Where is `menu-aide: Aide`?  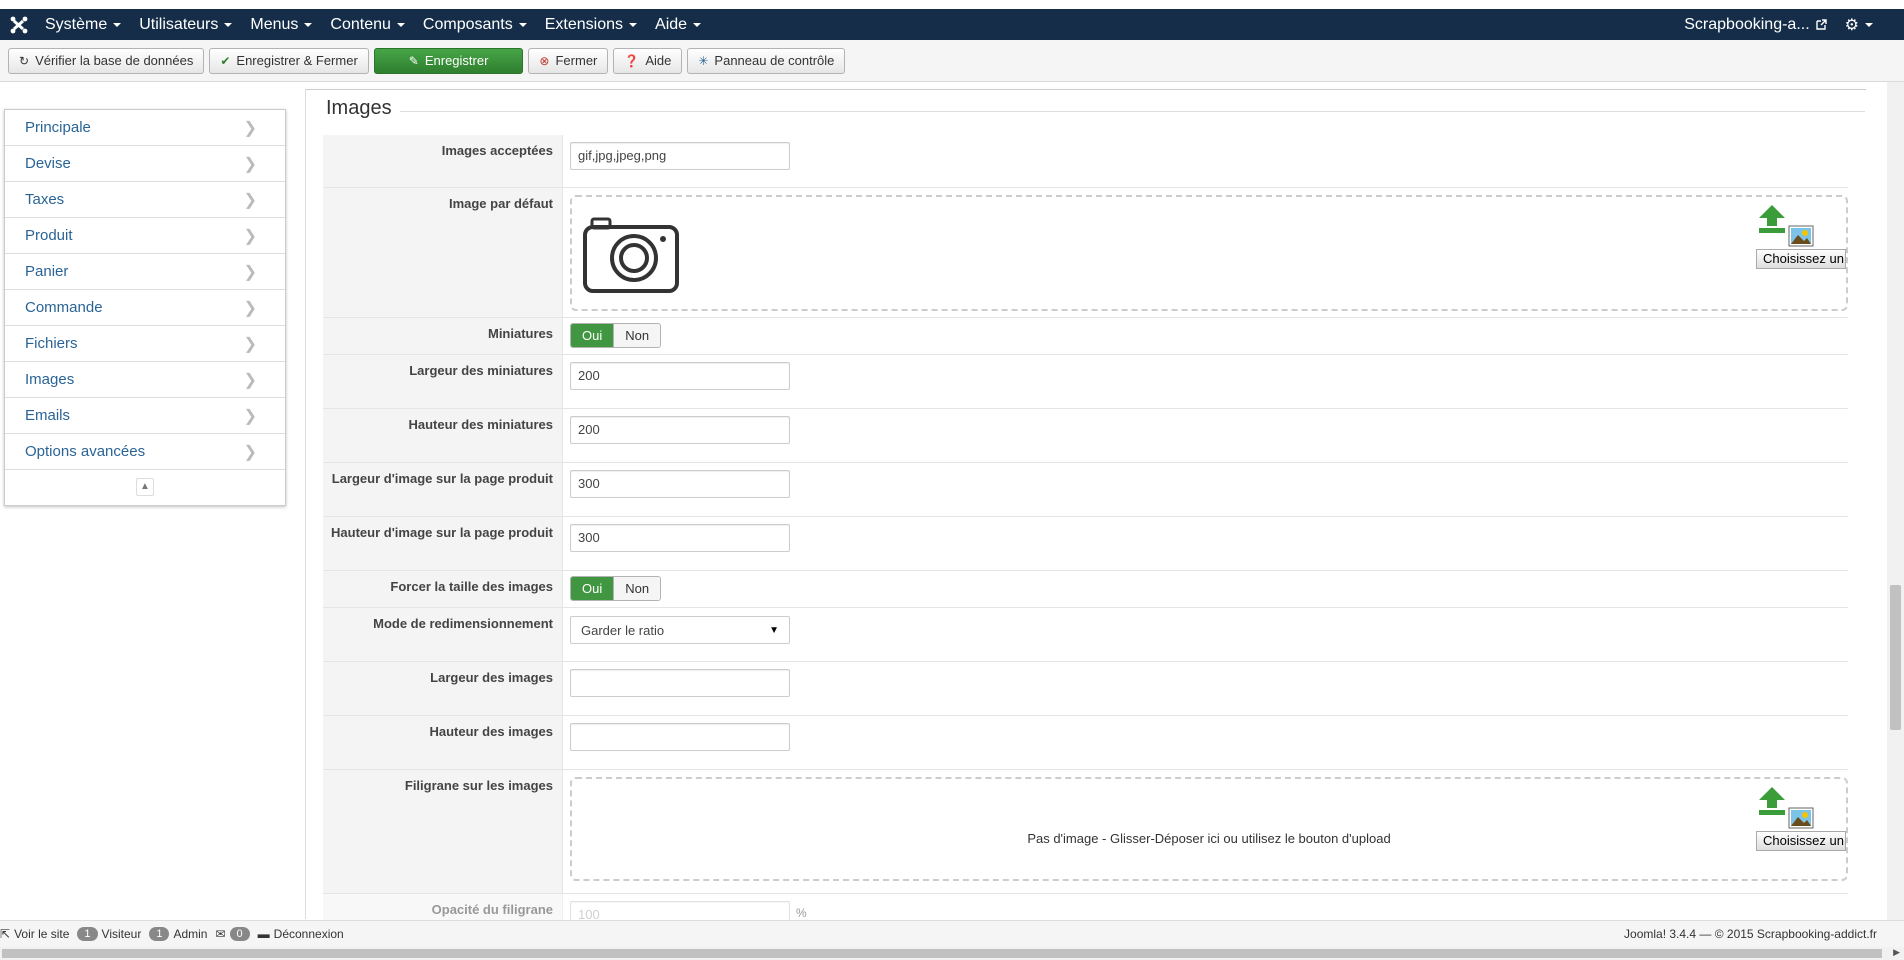
menu-aide: Aide is located at coordinates (678, 24).